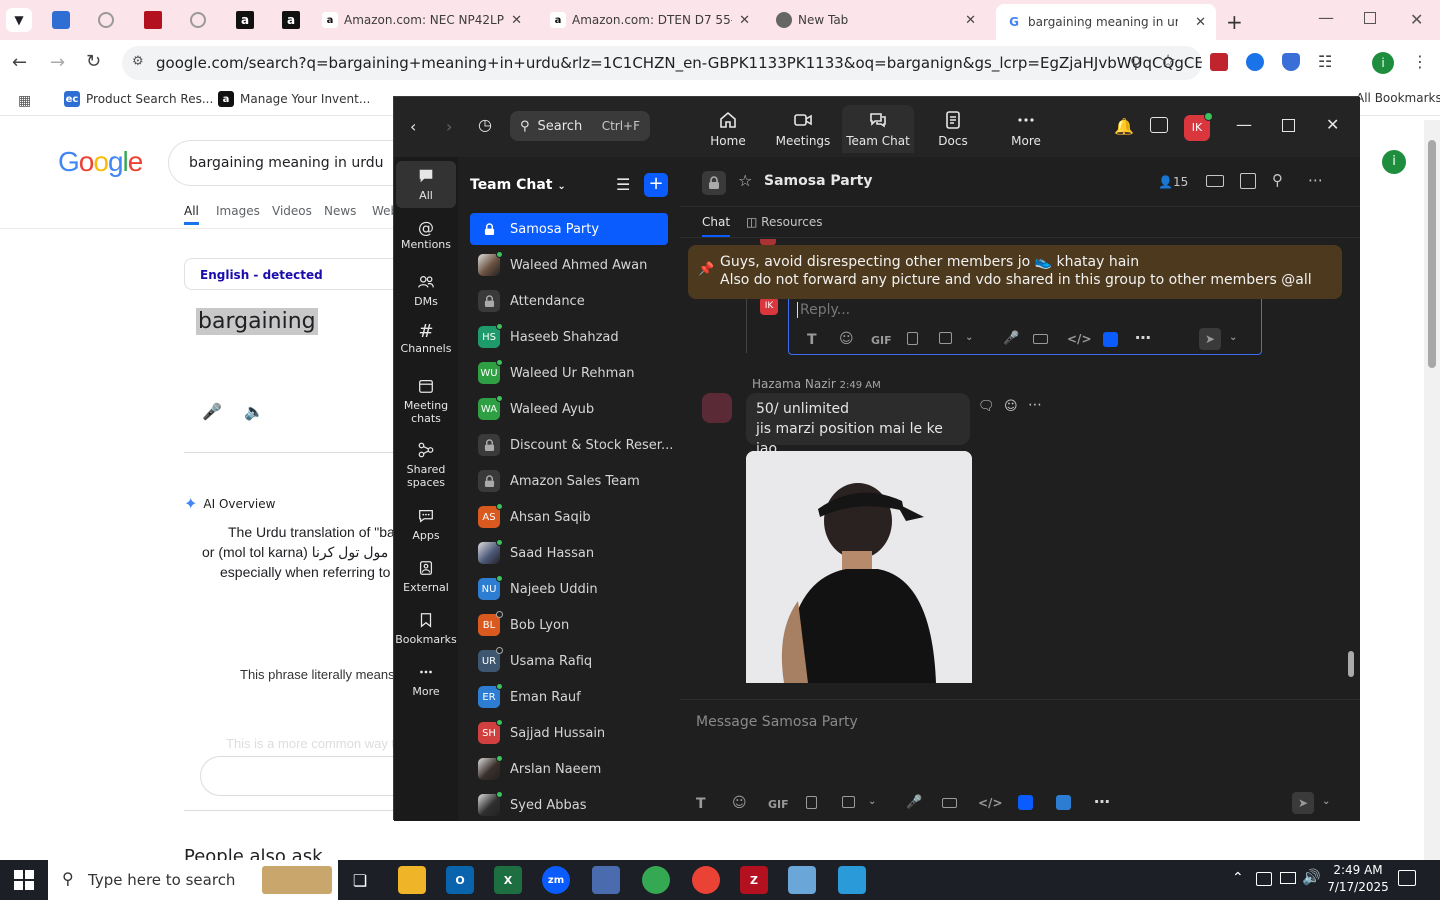 The width and height of the screenshot is (1440, 900). What do you see at coordinates (57, 62) in the screenshot?
I see `forward-icon: →` at bounding box center [57, 62].